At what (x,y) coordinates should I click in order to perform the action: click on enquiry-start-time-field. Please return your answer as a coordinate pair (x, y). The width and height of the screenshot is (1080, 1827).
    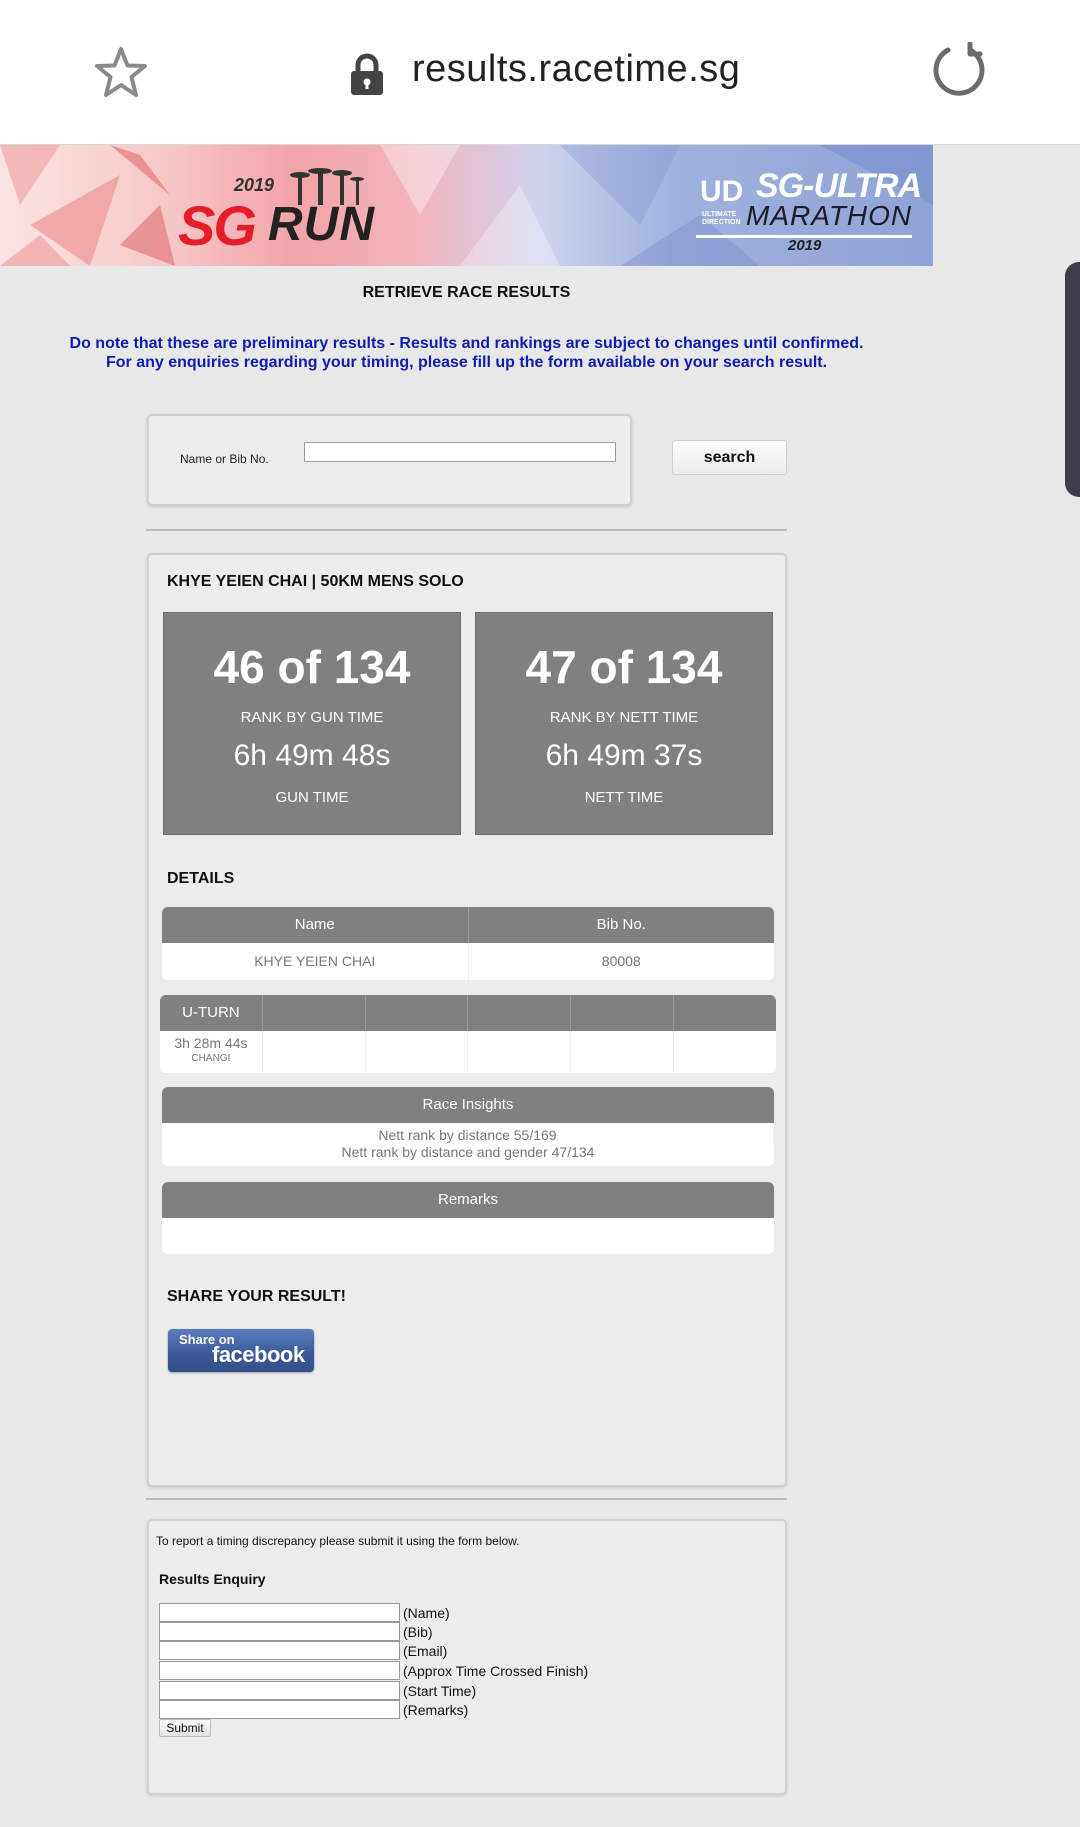
    Looking at the image, I should click on (279, 1690).